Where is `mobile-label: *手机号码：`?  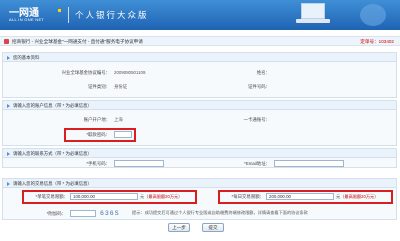 mobile-label: *手机号码： is located at coordinates (98, 163).